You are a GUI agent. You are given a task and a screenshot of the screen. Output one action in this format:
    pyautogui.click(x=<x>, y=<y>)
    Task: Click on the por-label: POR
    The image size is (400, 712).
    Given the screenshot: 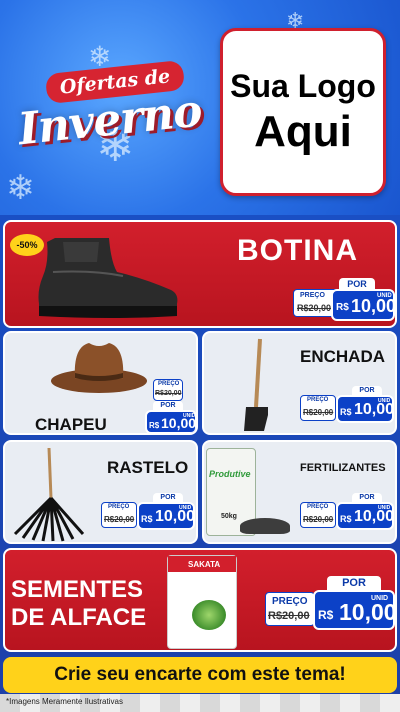 What is the action you would take?
    pyautogui.click(x=354, y=583)
    